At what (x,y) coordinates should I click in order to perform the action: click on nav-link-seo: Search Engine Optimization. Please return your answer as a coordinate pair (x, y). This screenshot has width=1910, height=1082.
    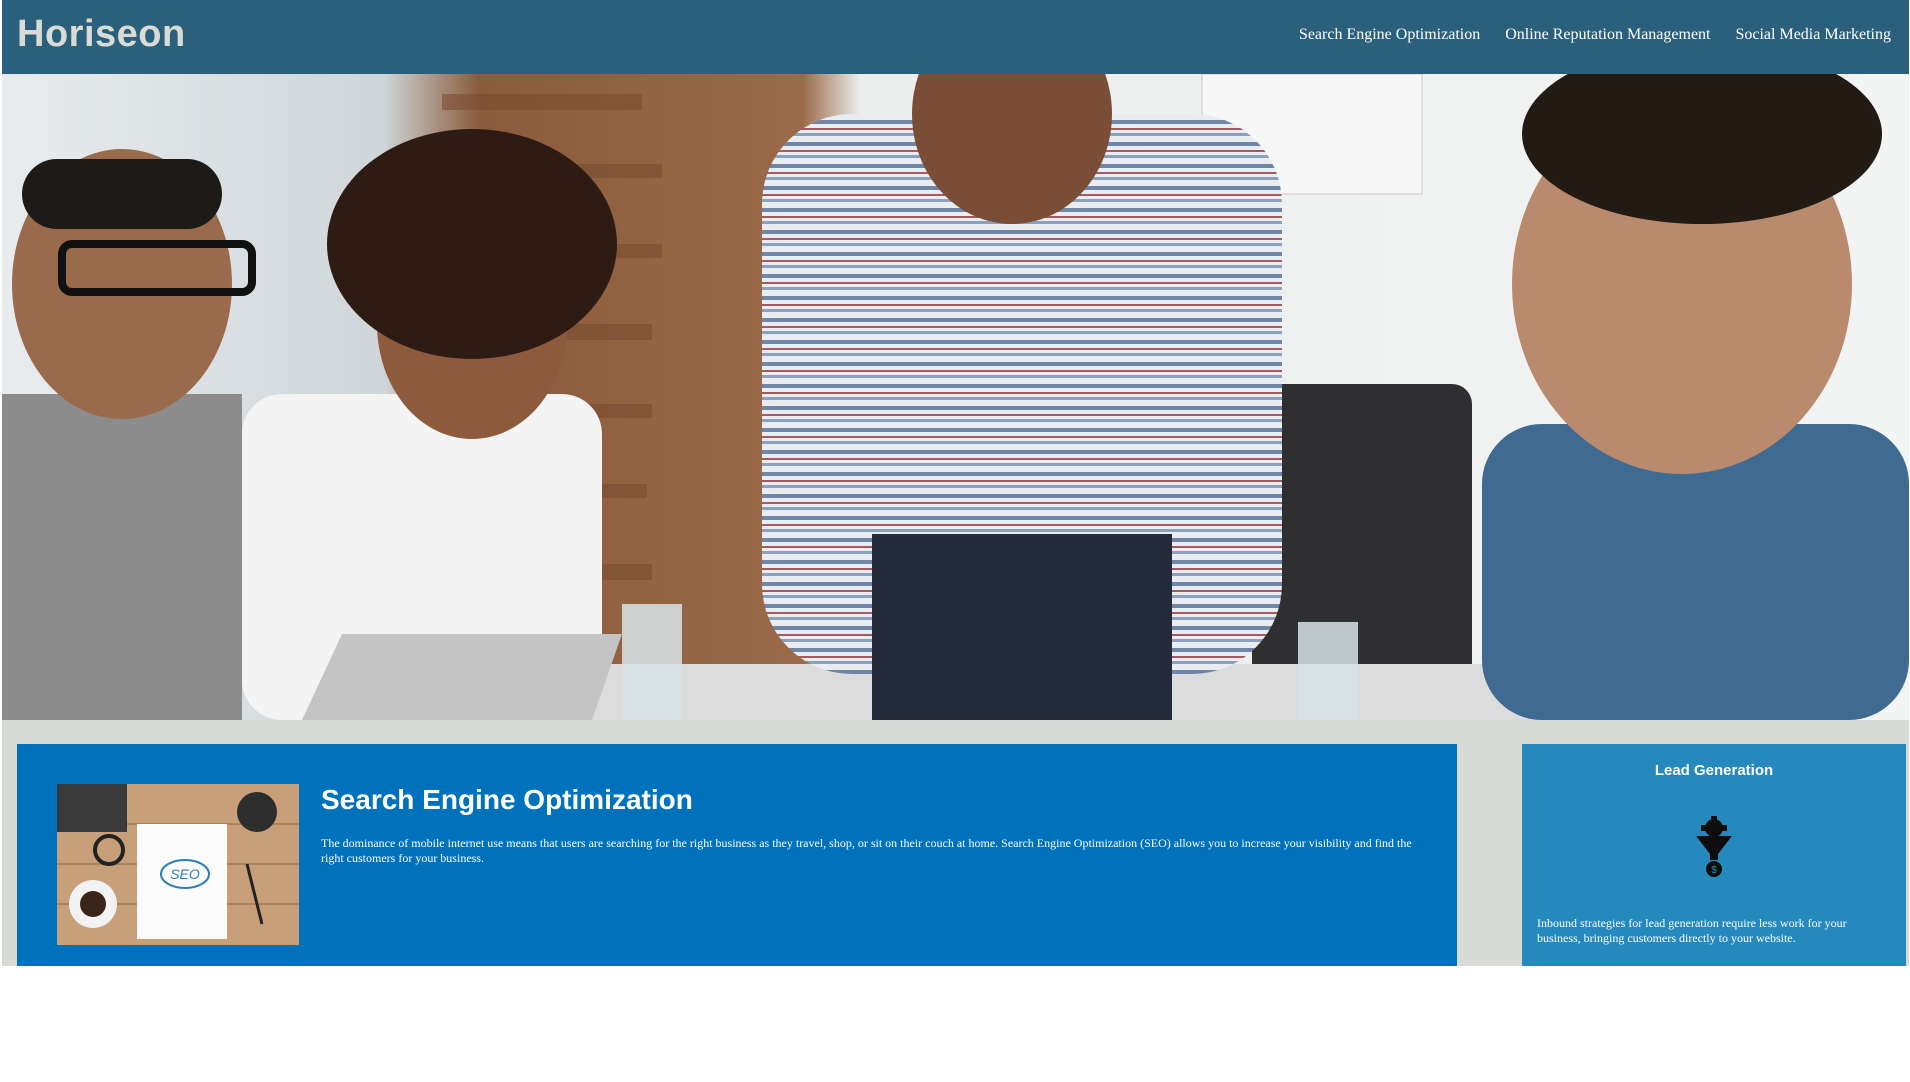
    Looking at the image, I should click on (1389, 35).